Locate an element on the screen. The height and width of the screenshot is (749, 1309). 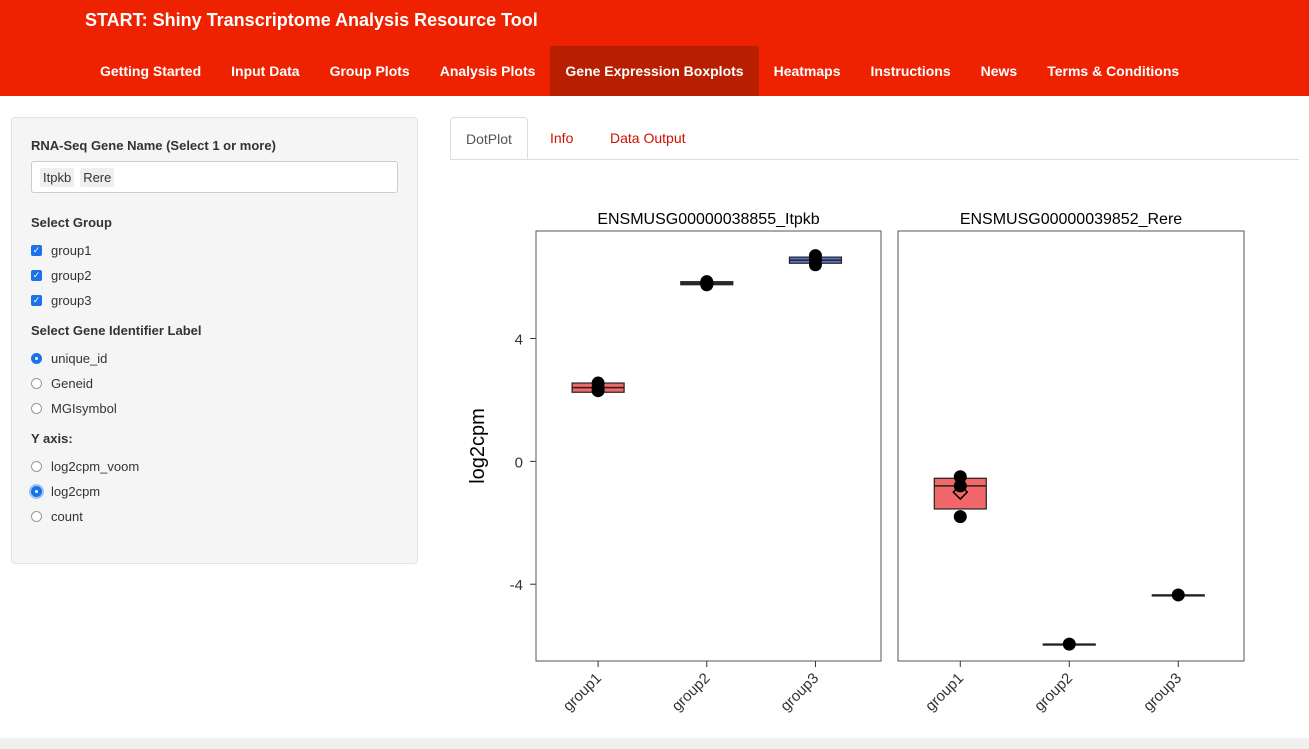
group1-checkbox-row: ✓ group1 is located at coordinates (214, 250).